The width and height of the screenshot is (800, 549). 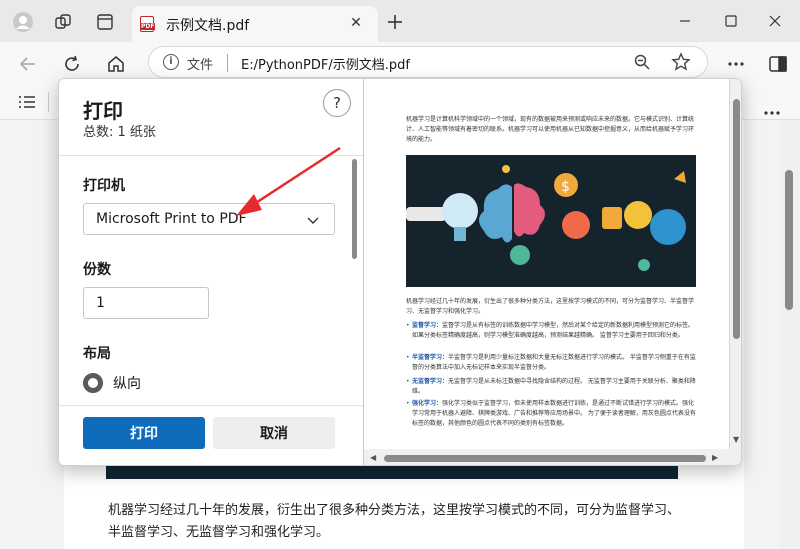 I want to click on printer-select: Microsoft Print to PDF, so click(x=209, y=219).